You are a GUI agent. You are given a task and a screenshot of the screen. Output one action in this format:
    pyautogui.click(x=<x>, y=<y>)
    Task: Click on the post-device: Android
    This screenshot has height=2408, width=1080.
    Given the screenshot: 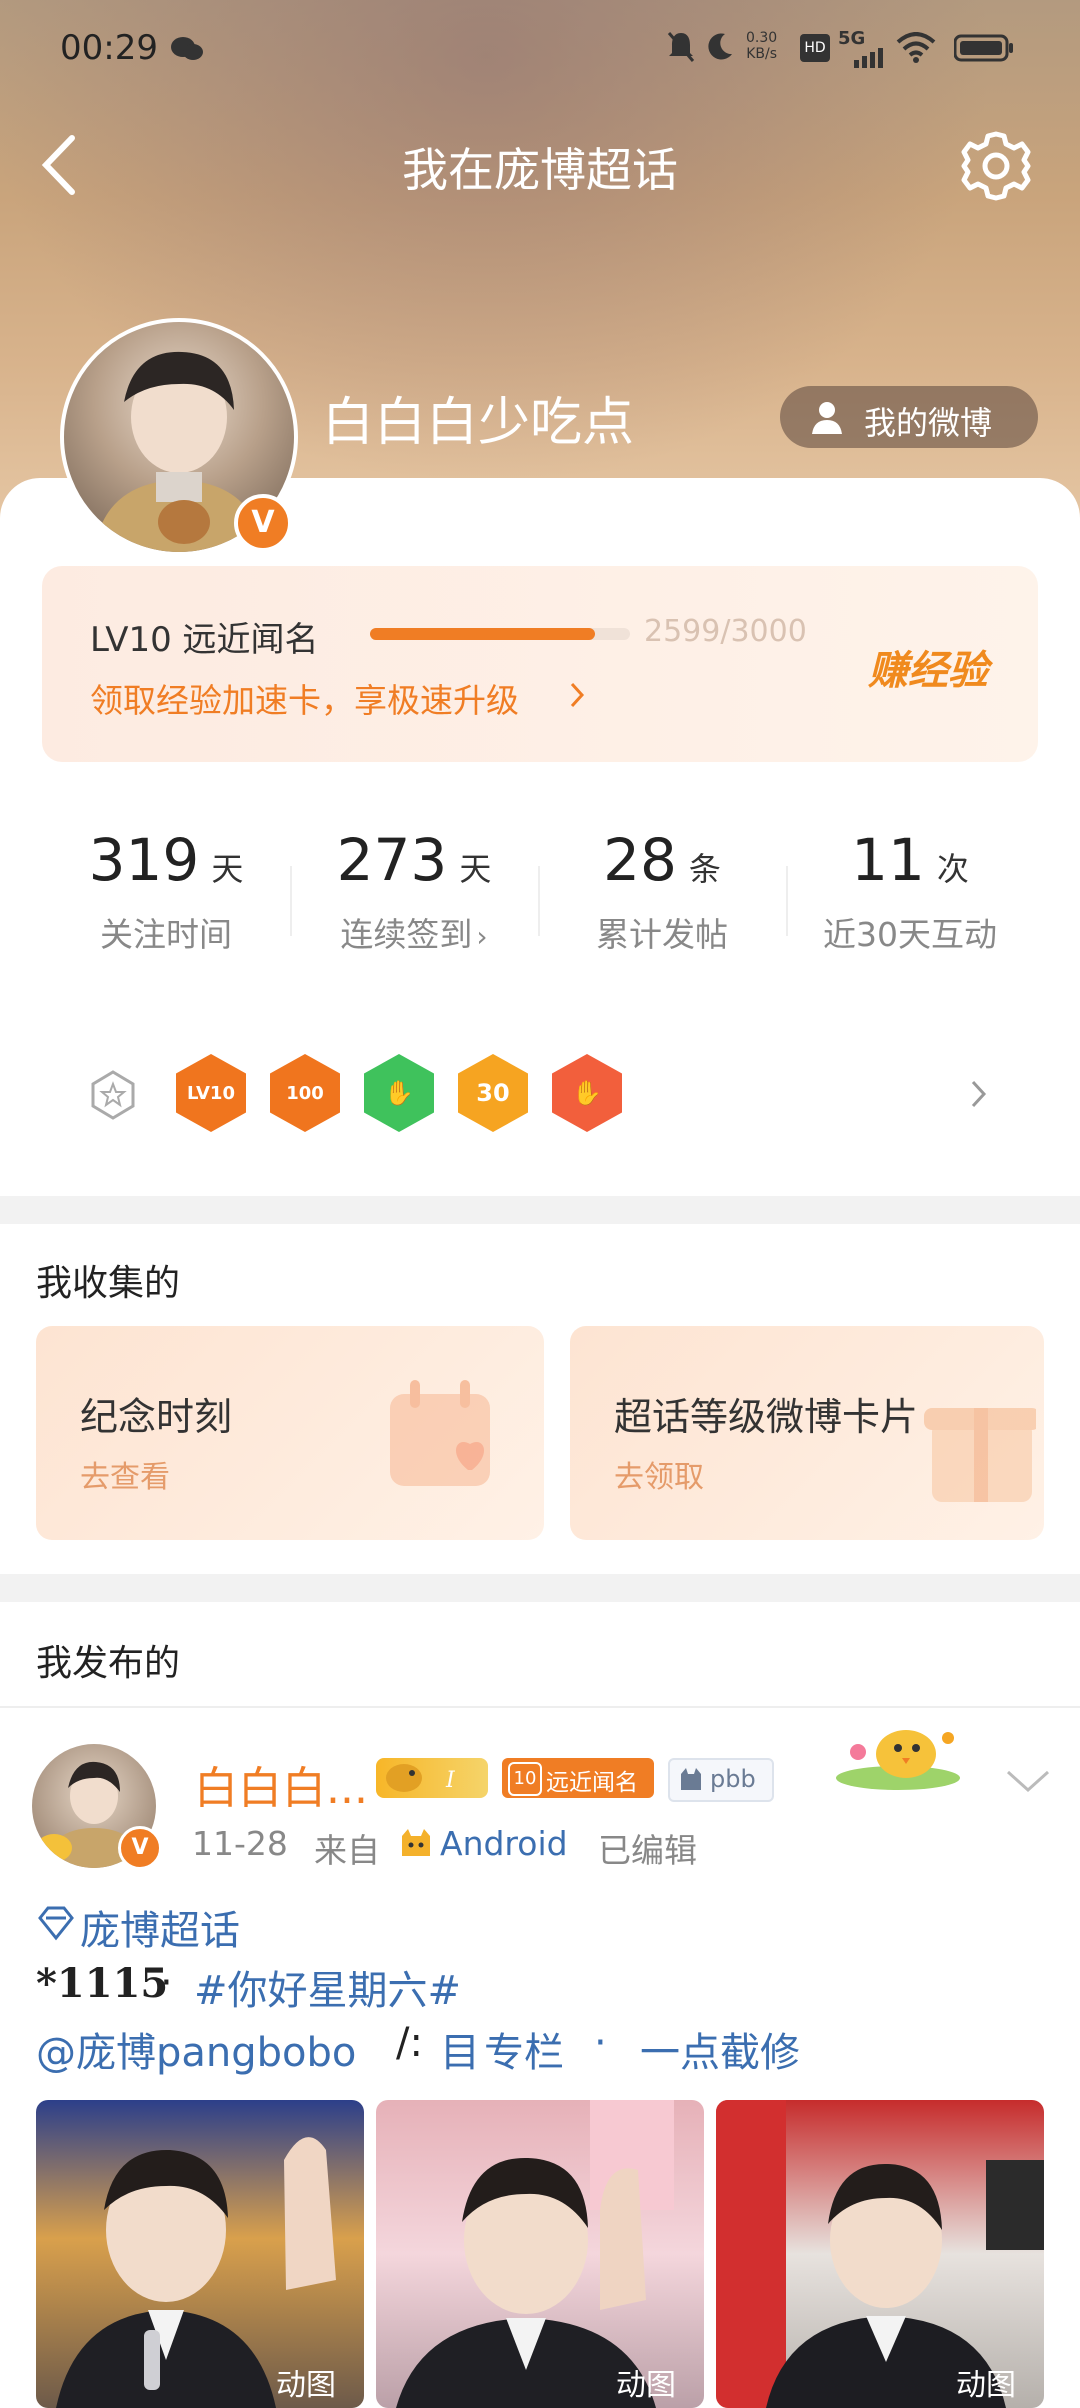 What is the action you would take?
    pyautogui.click(x=504, y=1843)
    